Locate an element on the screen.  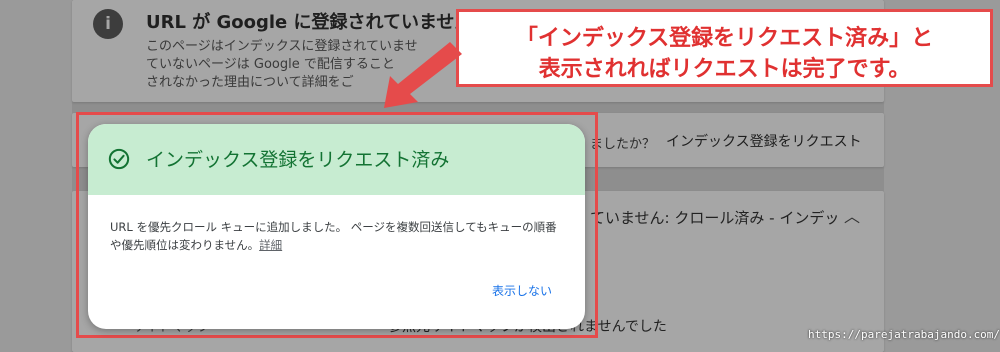
annotation-callout: 「インデックス登録をリクエスト済み」と 表示されればリクエストは完了です。 is located at coordinates (724, 48).